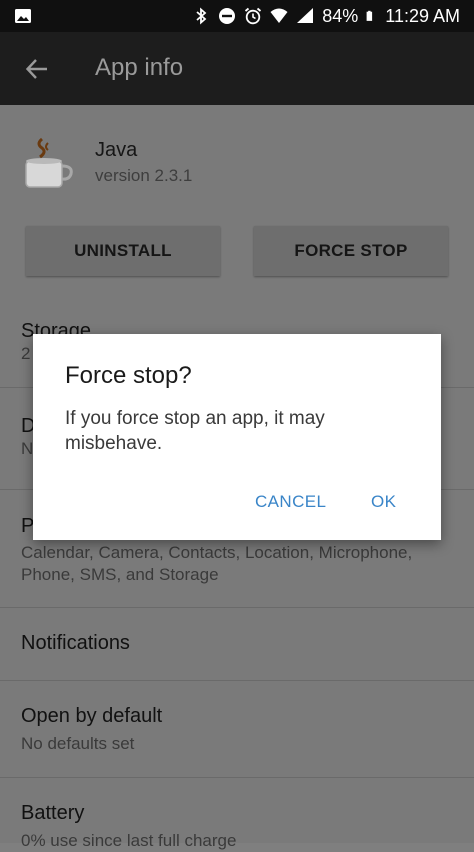 This screenshot has width=474, height=852. I want to click on app-version: version 2.3.1, so click(144, 175).